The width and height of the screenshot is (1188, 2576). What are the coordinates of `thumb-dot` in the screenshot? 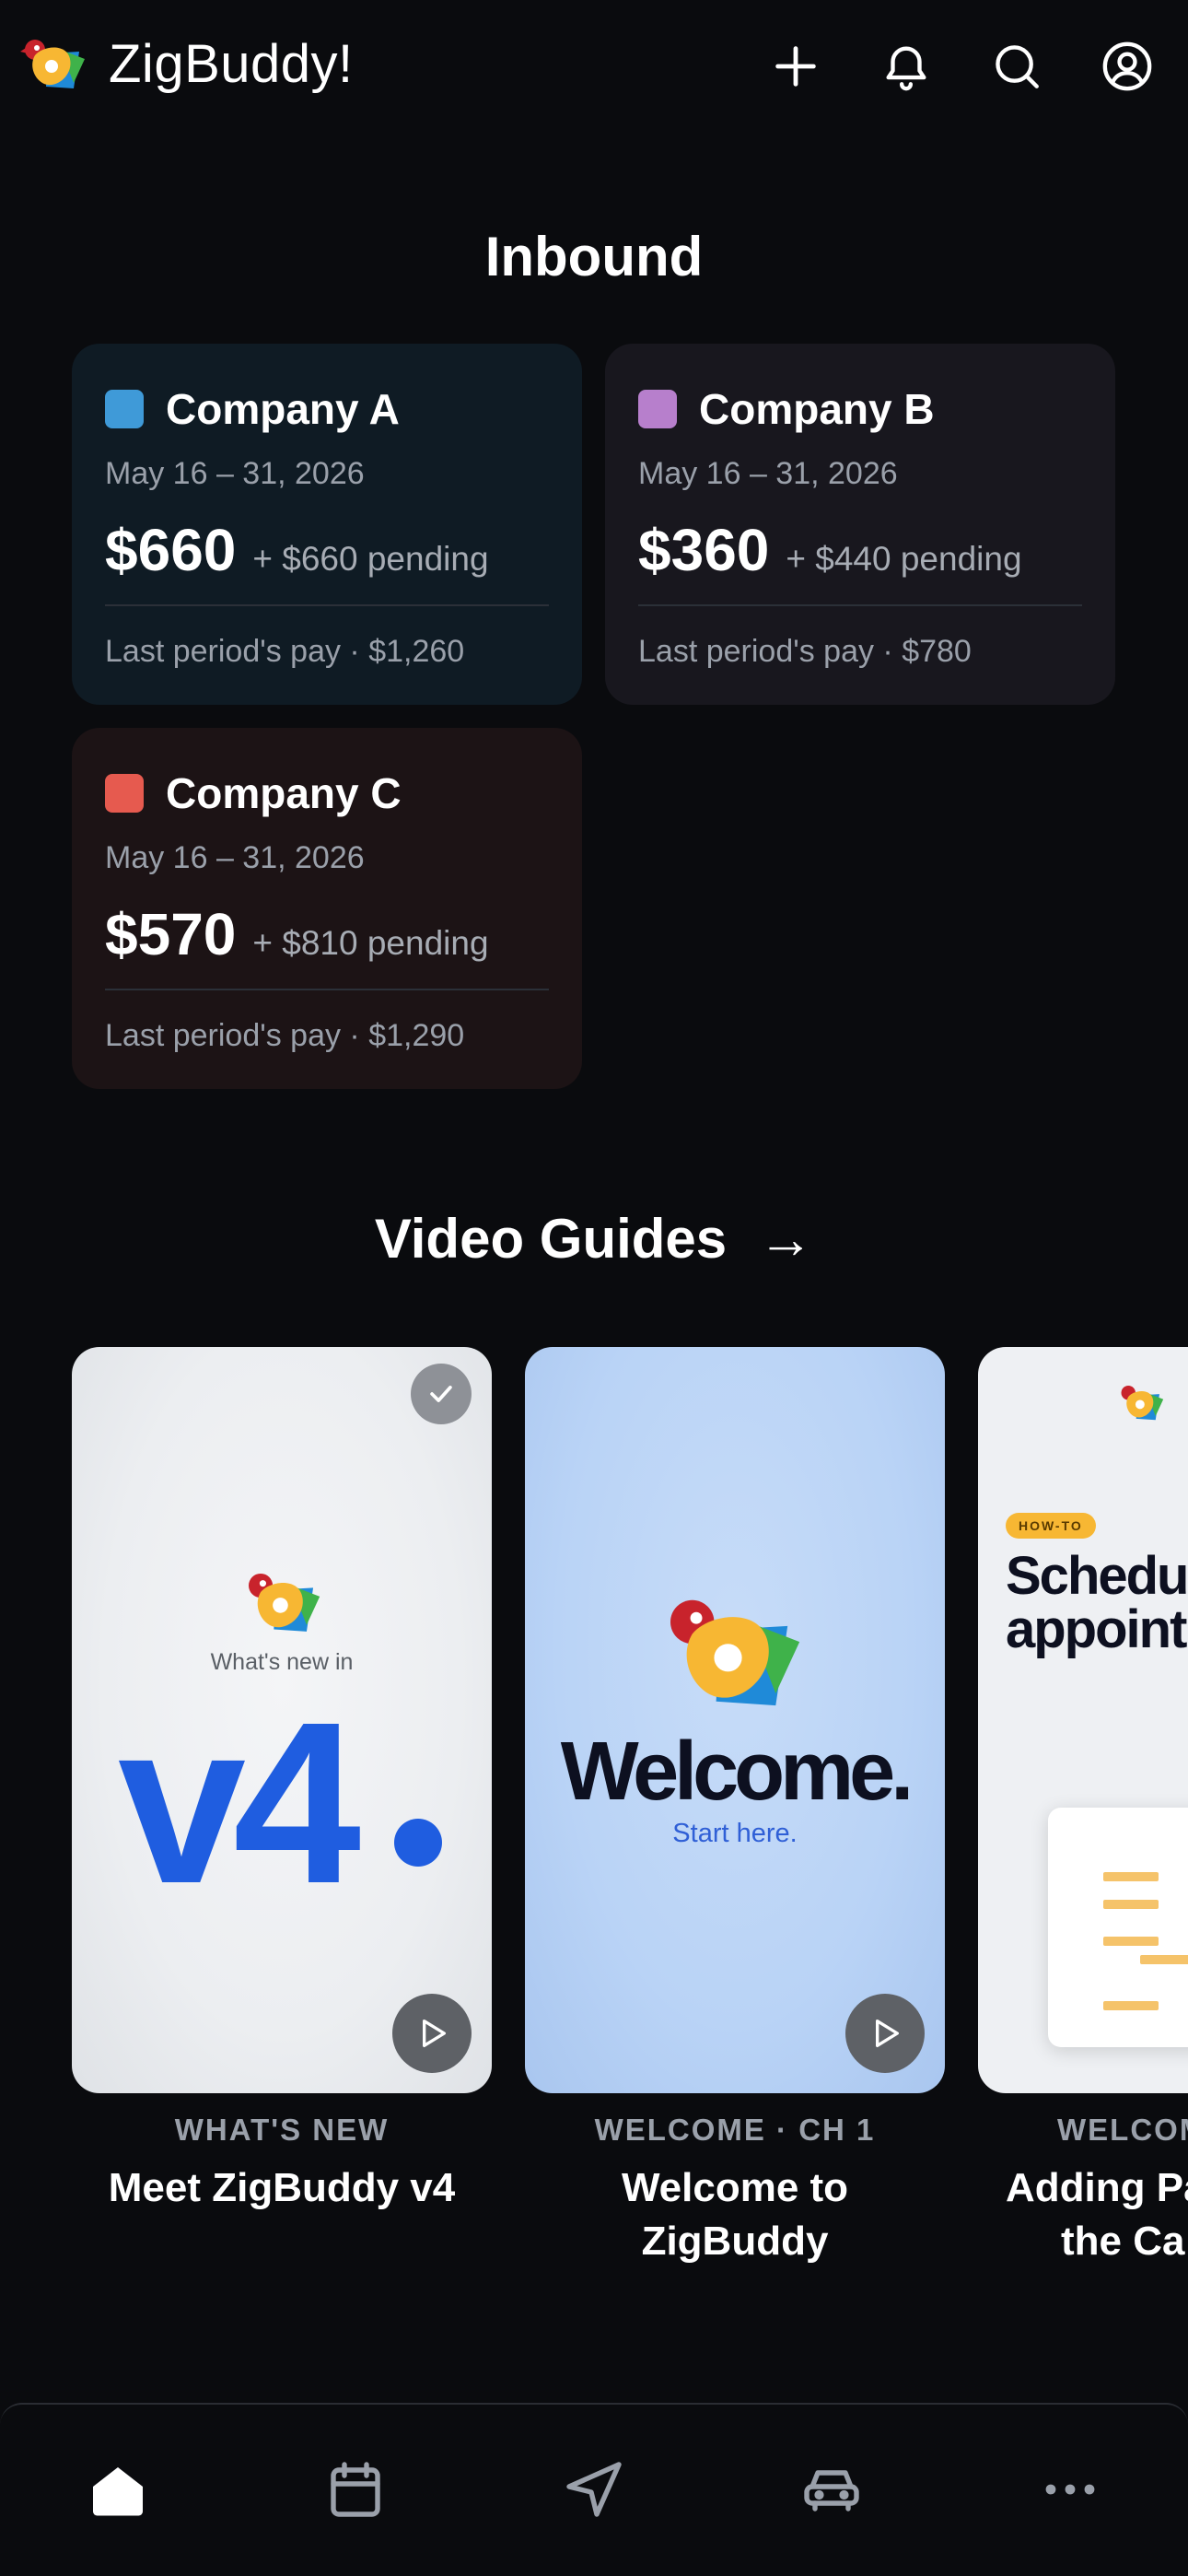 It's located at (418, 1843).